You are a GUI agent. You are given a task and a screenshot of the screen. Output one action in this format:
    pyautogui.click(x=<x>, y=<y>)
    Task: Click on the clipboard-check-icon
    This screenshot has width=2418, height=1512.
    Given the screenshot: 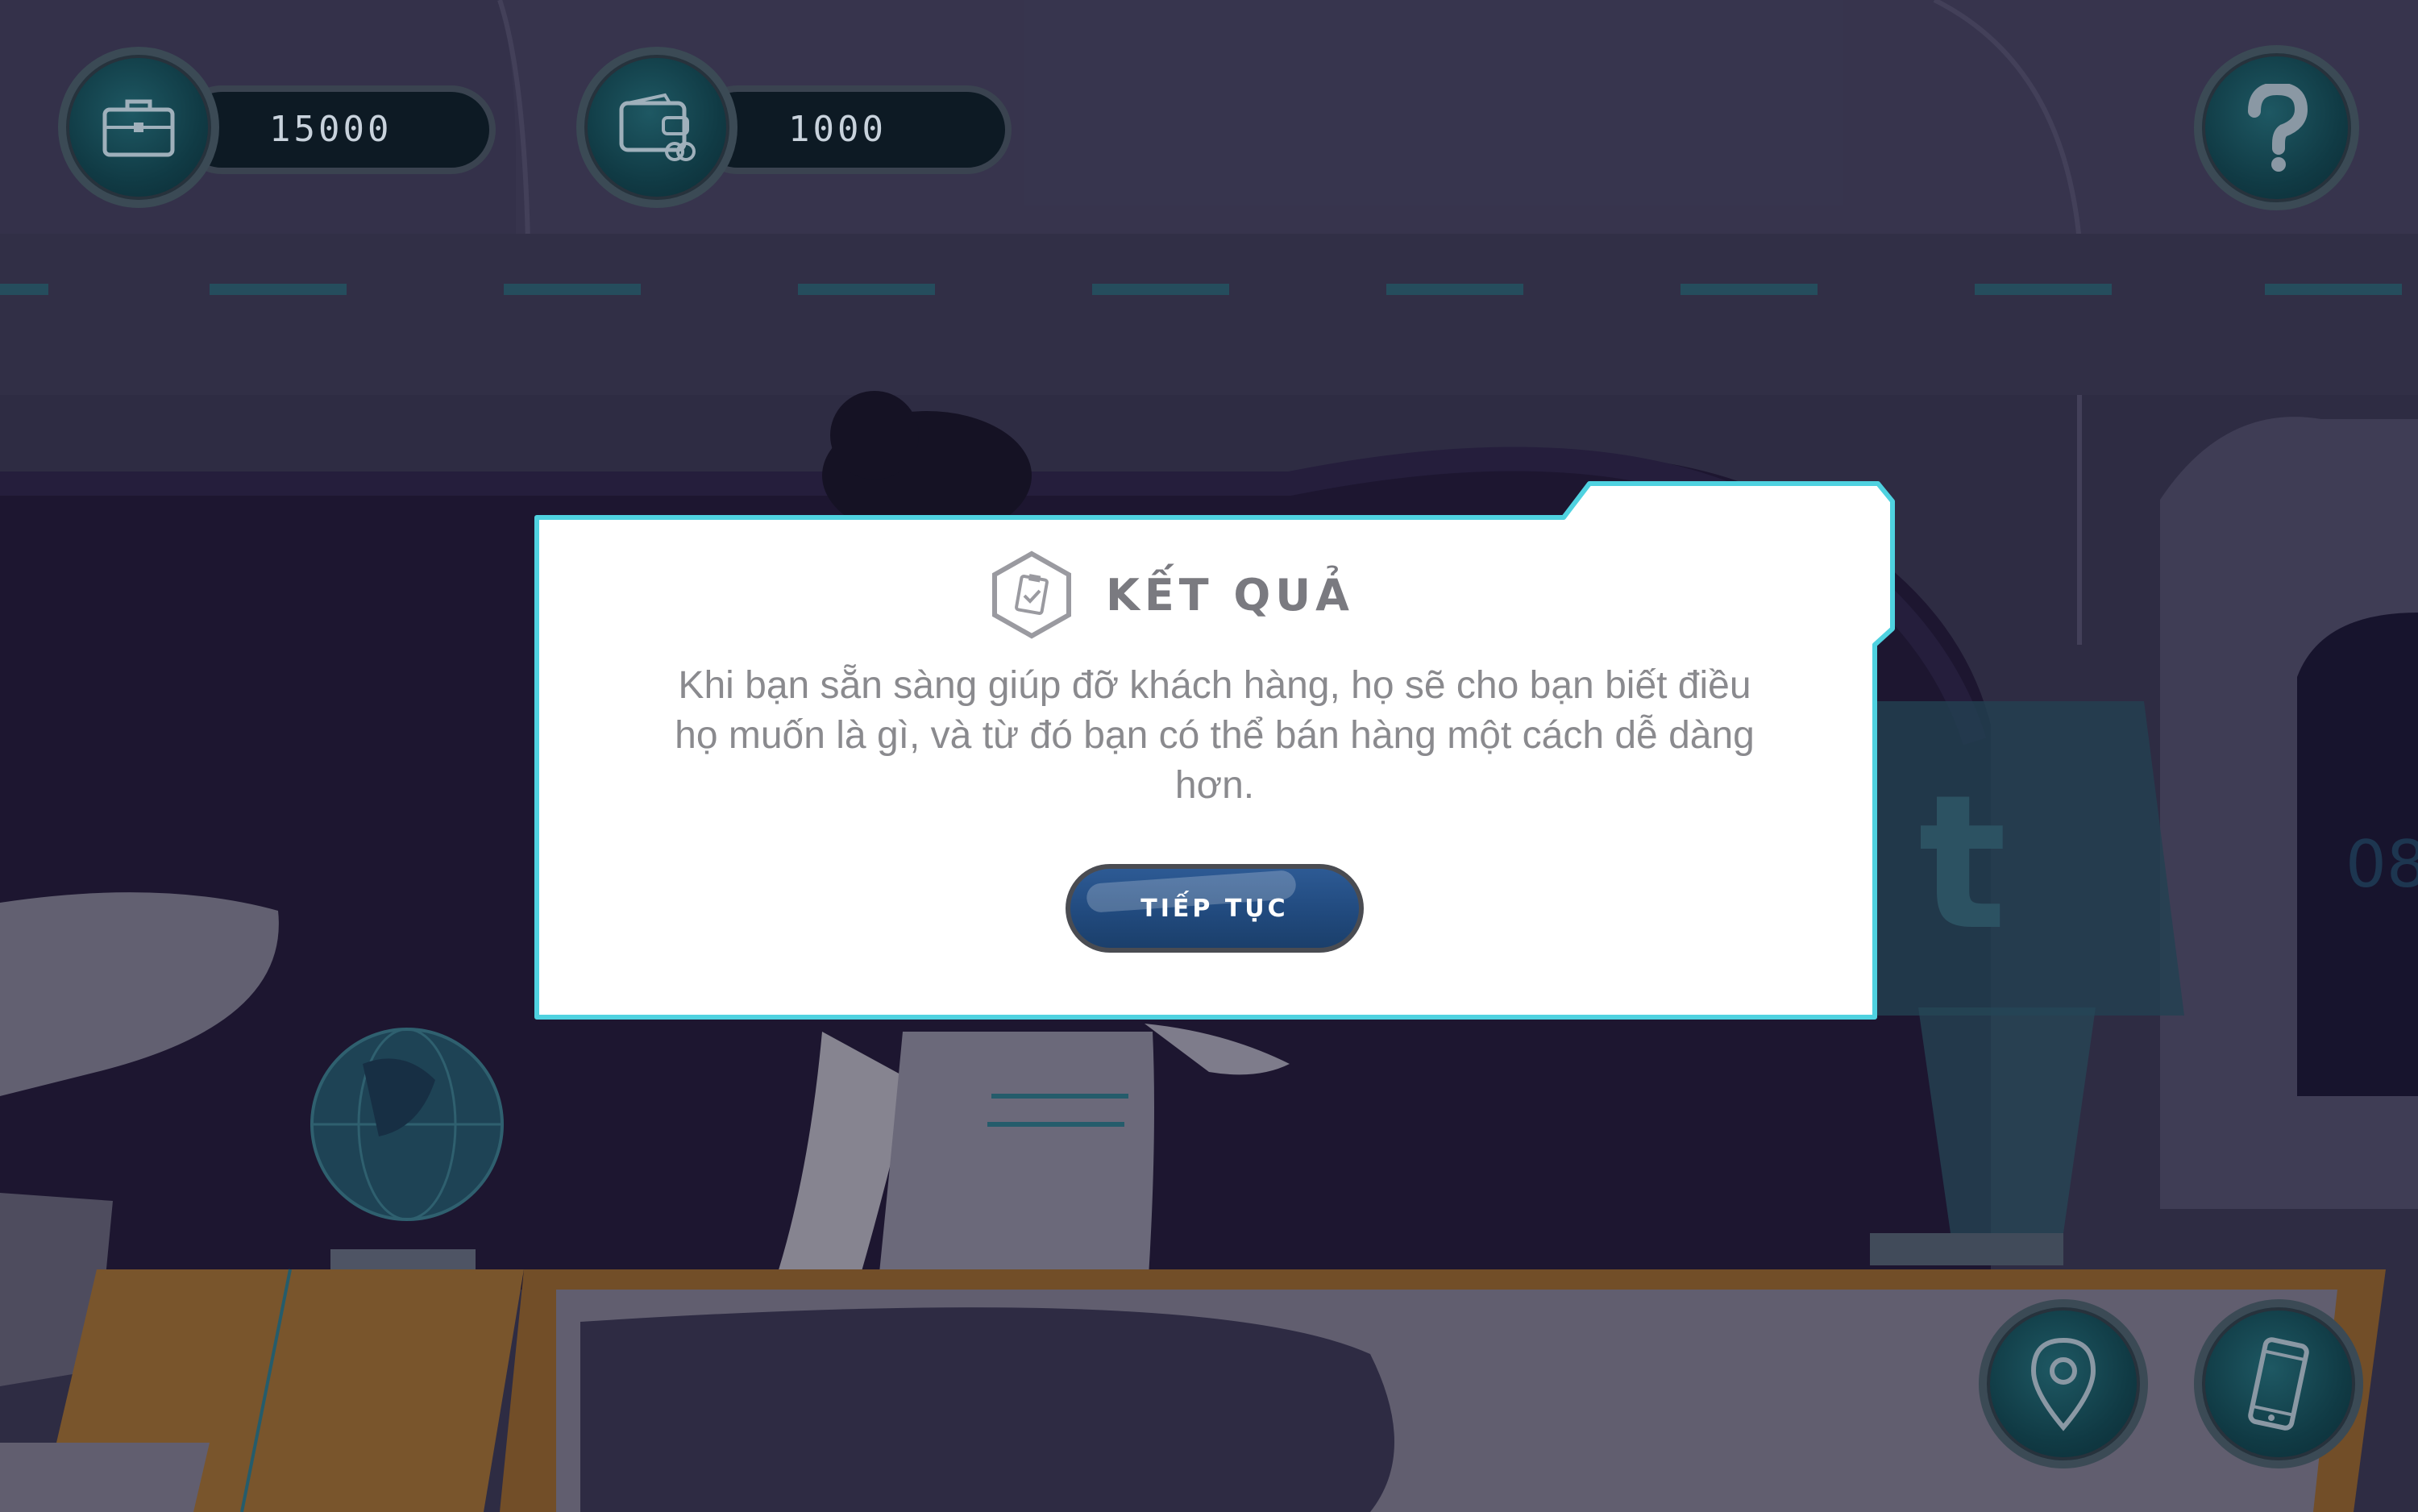 What is the action you would take?
    pyautogui.click(x=1031, y=594)
    